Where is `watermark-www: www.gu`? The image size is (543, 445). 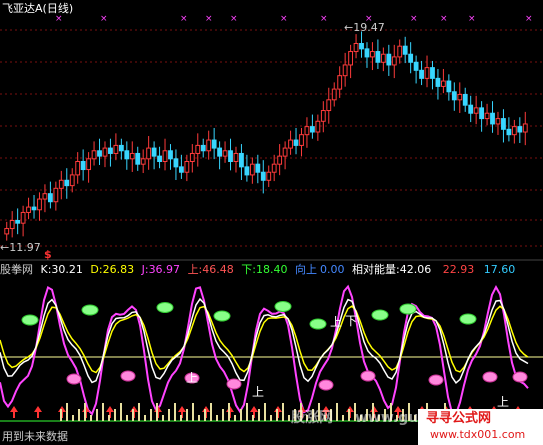
watermark-www: www.gu is located at coordinates (387, 418).